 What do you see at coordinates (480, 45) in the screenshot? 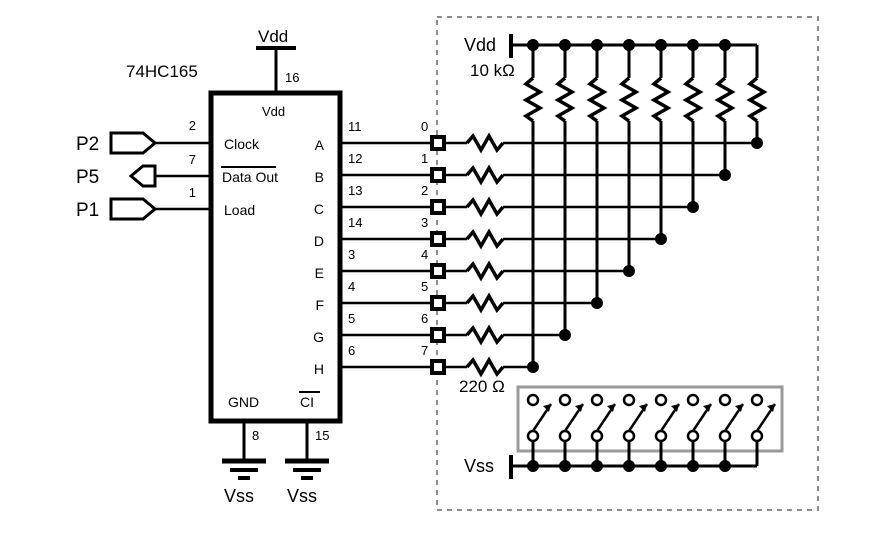
I see `module-vdd-label: Vdd` at bounding box center [480, 45].